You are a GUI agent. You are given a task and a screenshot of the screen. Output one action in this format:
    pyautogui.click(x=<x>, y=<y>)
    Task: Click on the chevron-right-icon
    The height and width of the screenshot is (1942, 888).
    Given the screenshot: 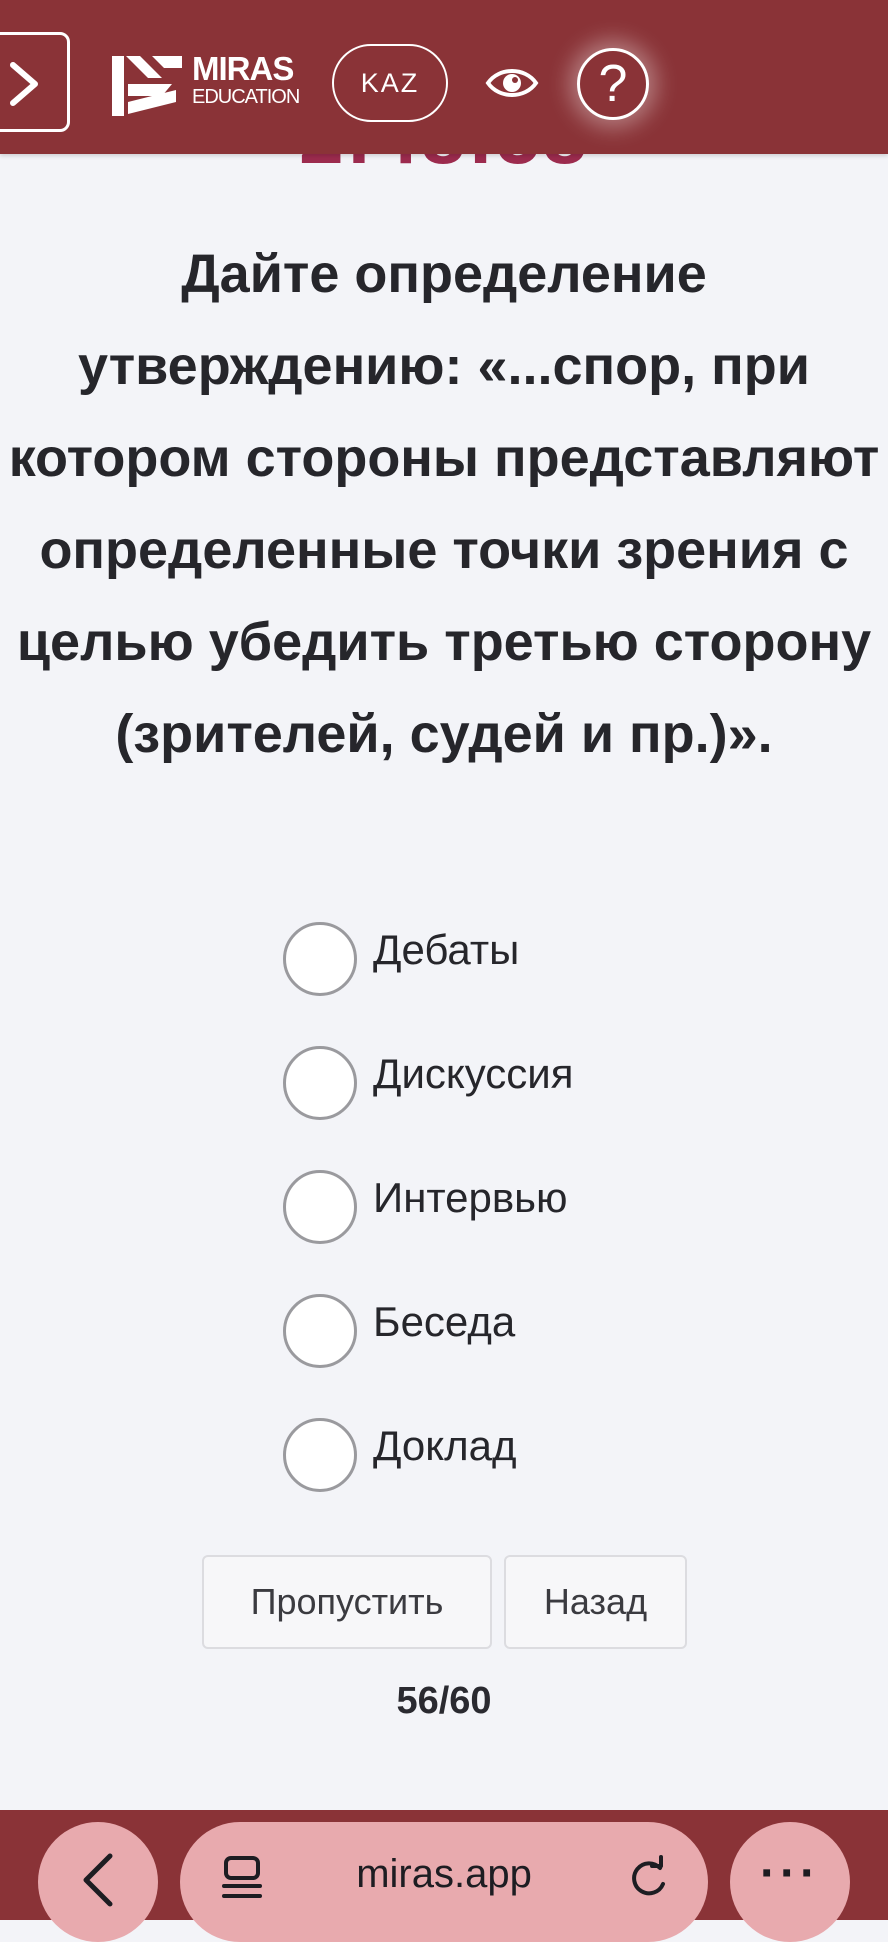 What is the action you would take?
    pyautogui.click(x=24, y=84)
    